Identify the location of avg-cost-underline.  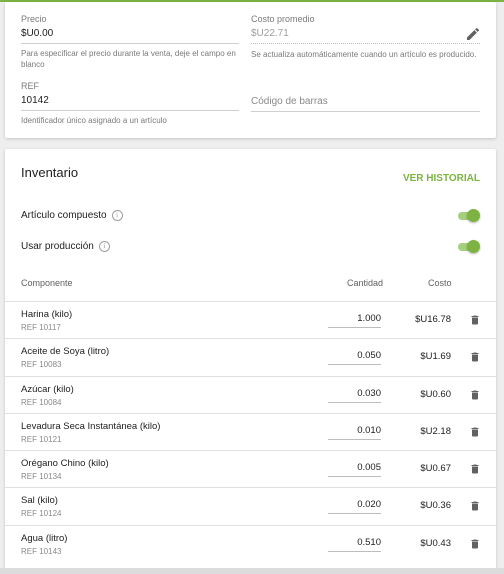
(365, 44).